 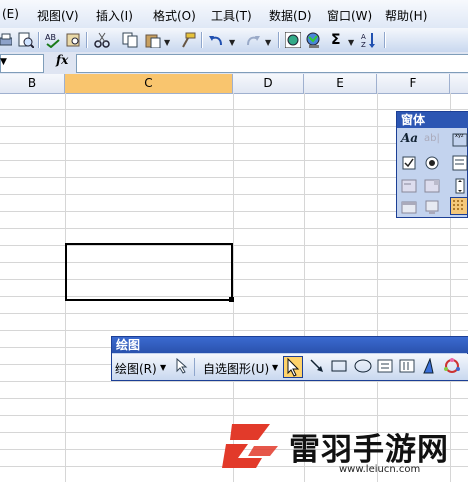 I want to click on select-objects-icon, so click(x=181, y=367).